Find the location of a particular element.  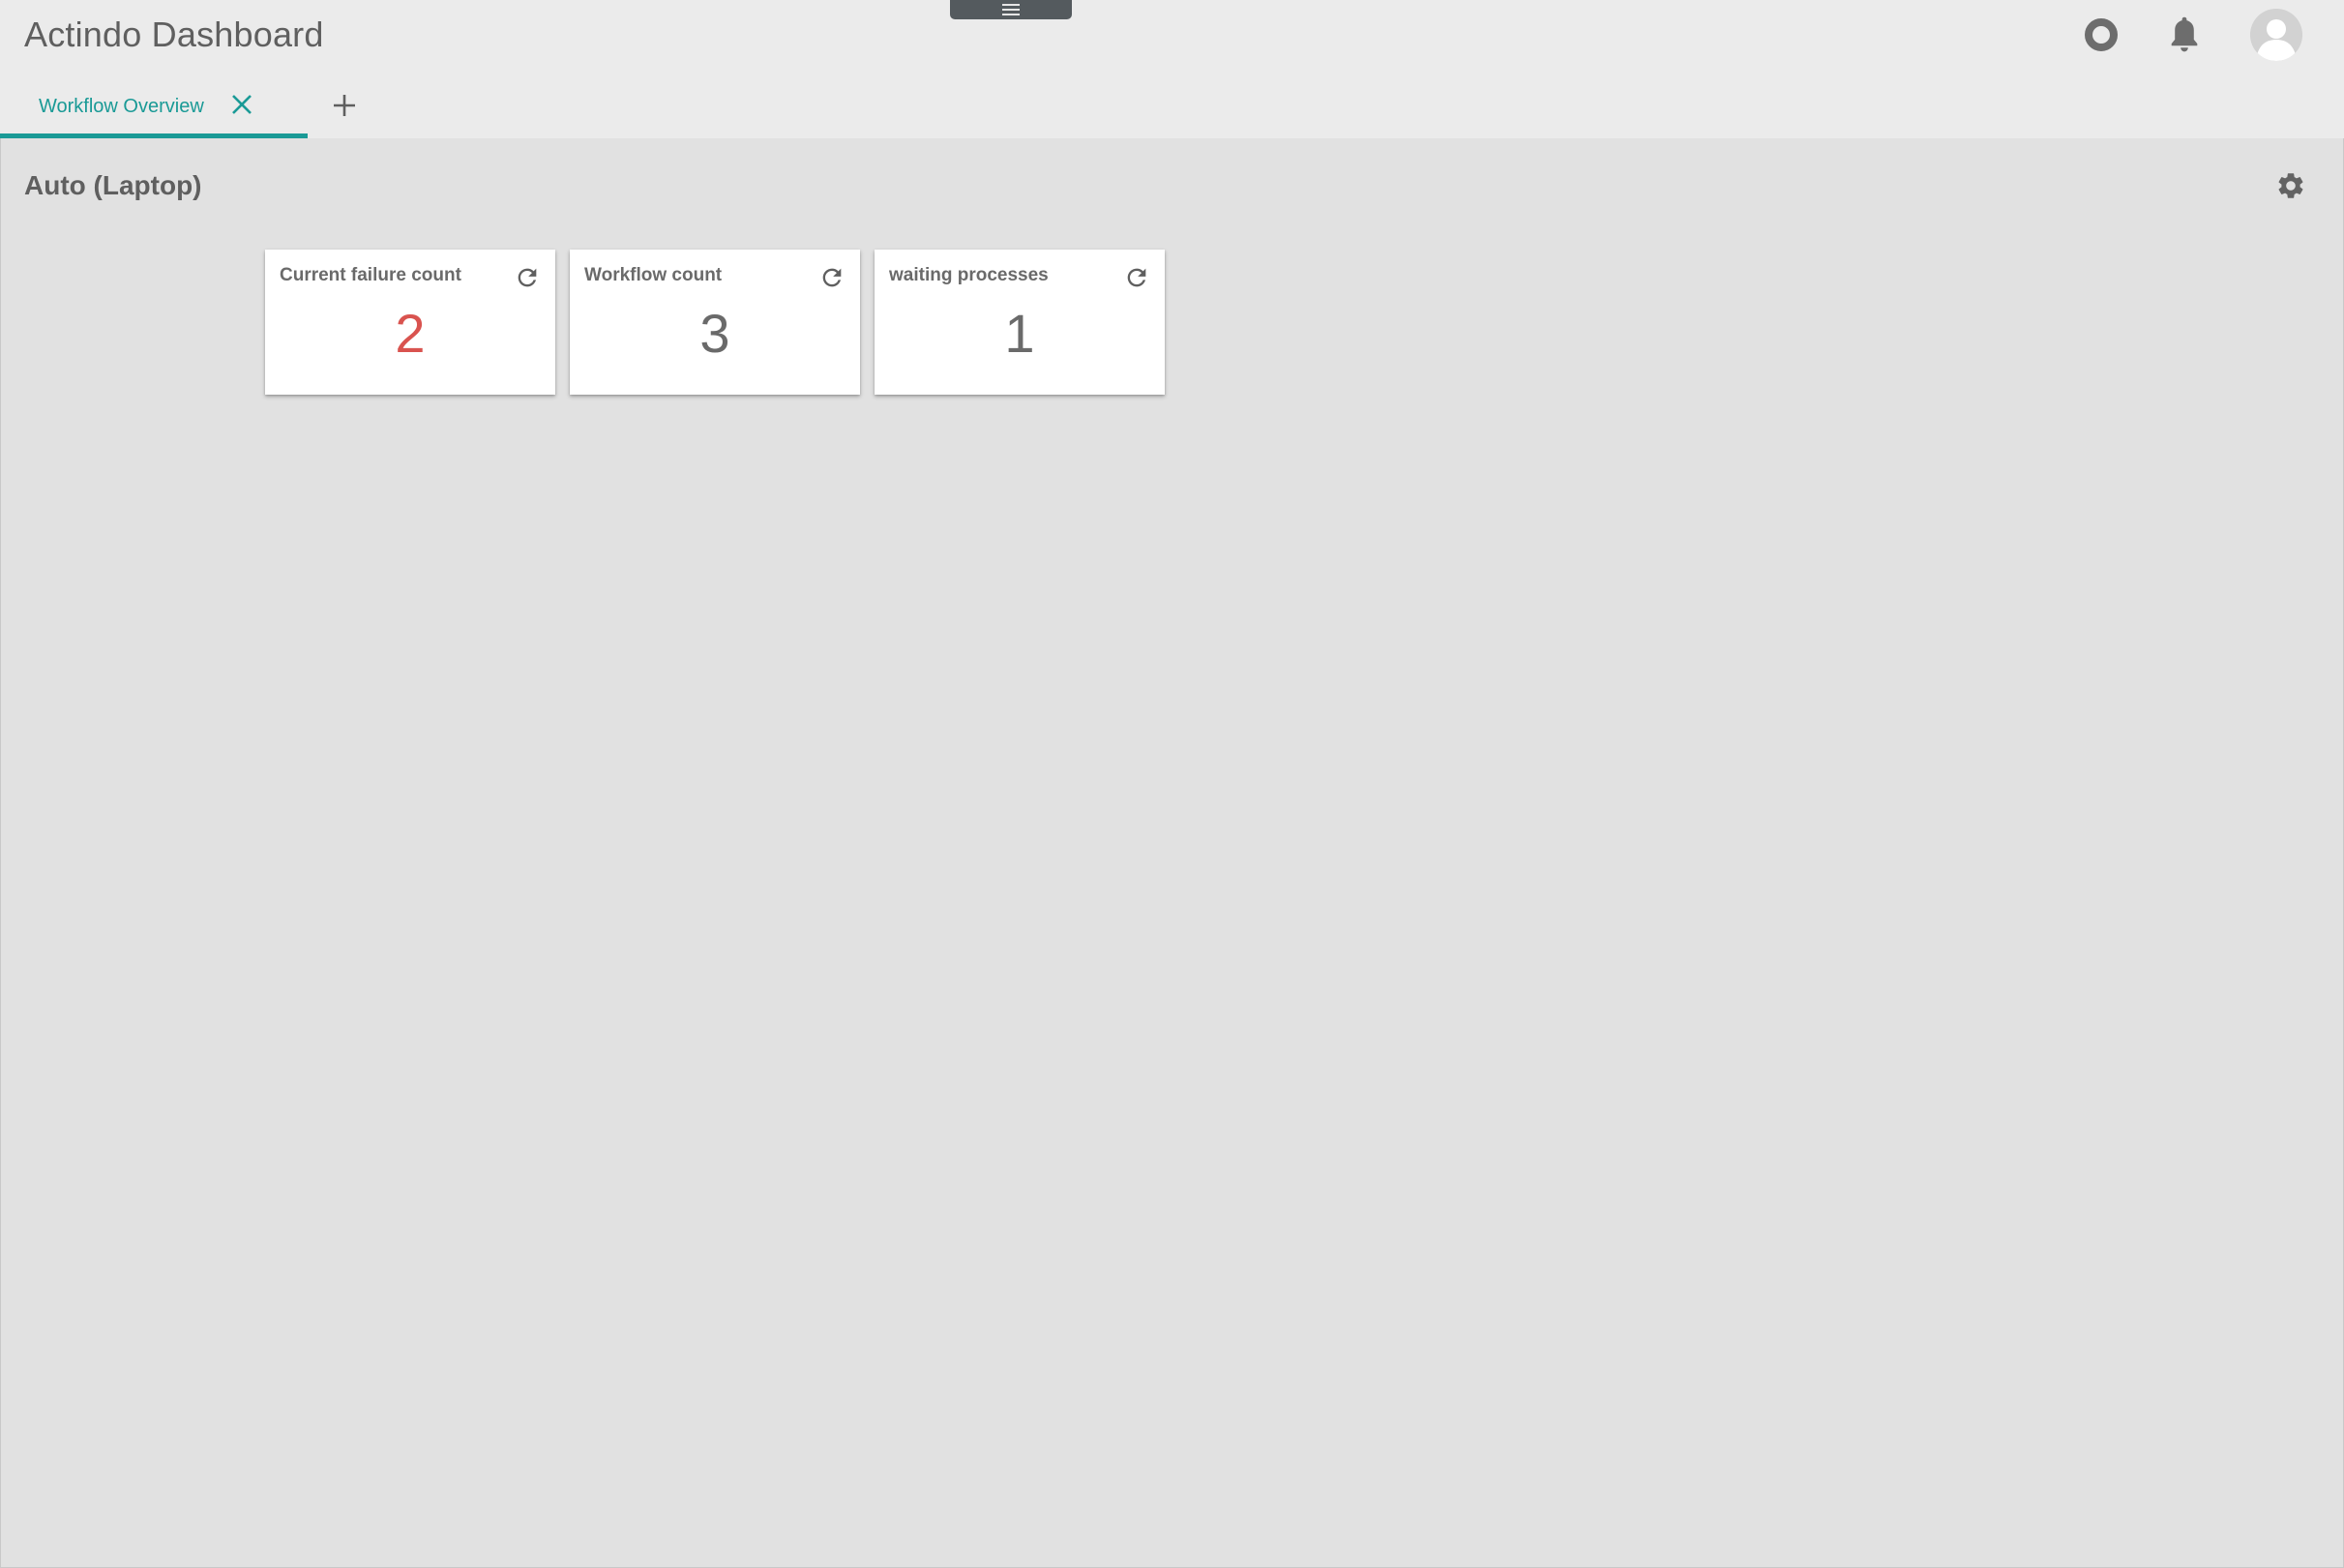

top-bar: Actindo Dashboard Workflow Overview is located at coordinates (1172, 69).